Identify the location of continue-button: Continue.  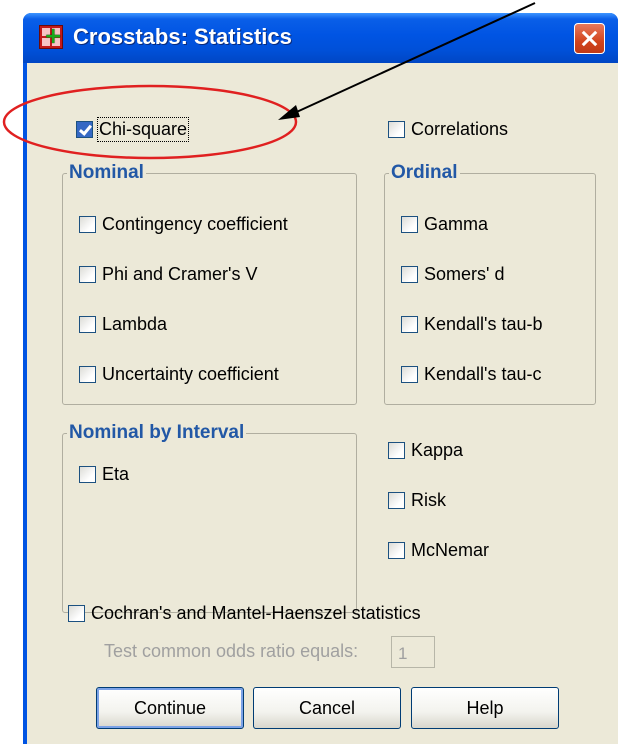
(170, 708).